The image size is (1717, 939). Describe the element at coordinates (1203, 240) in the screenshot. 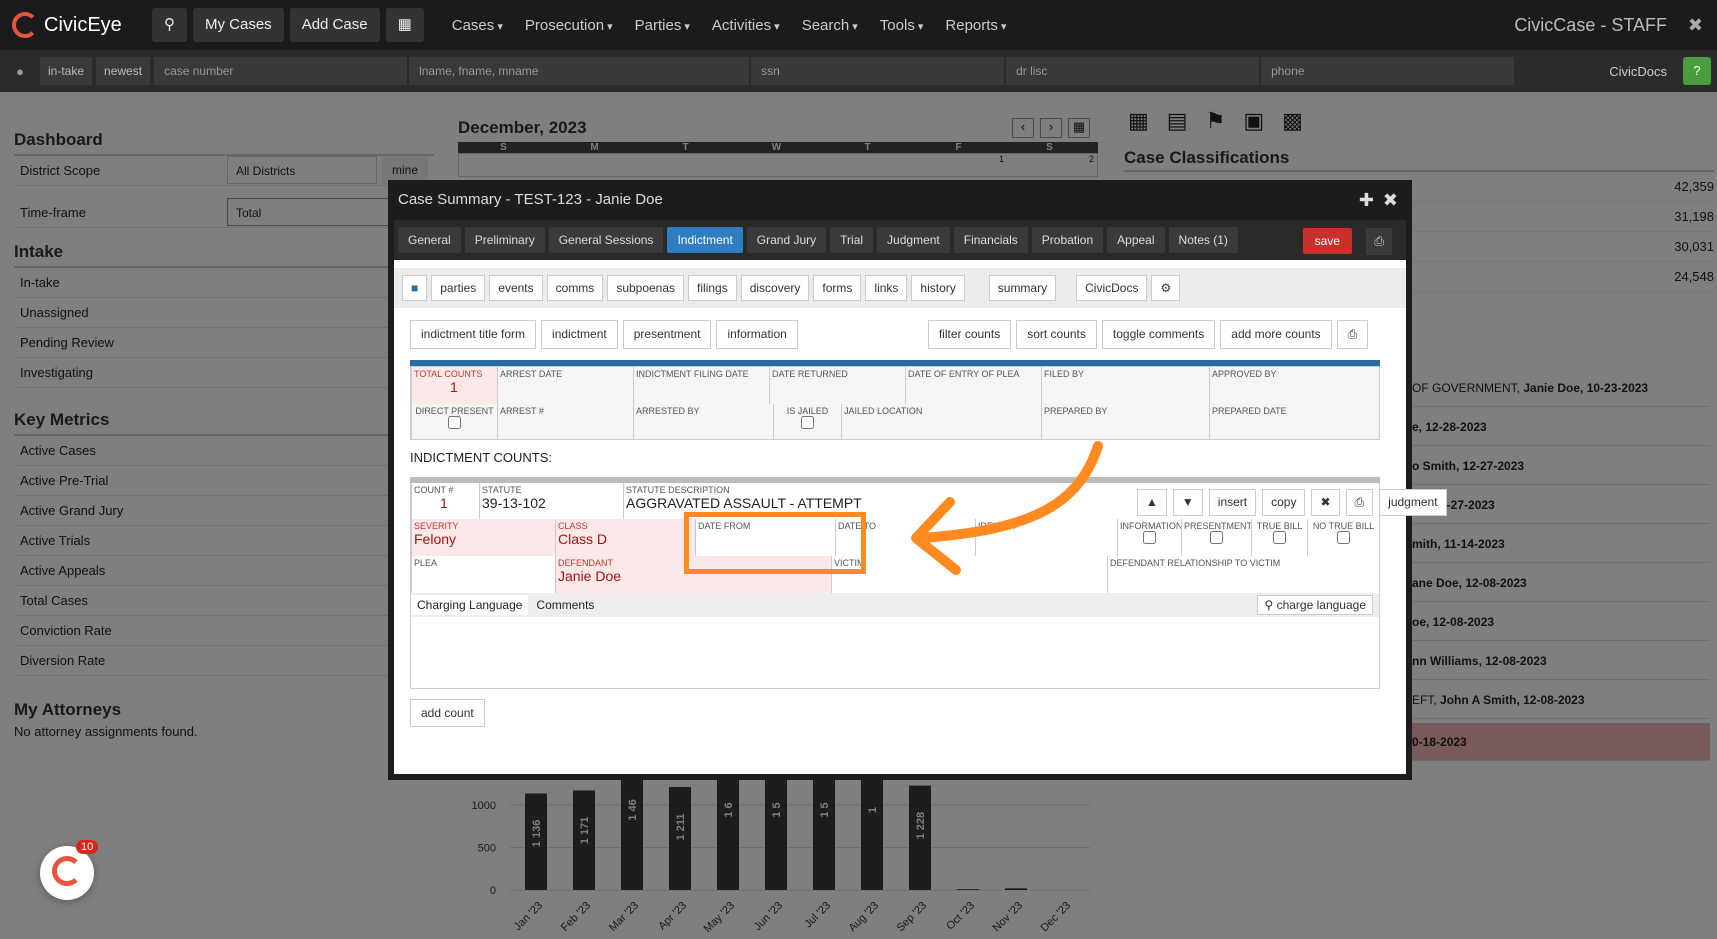

I see `tab-notes: Notes (1)` at that location.